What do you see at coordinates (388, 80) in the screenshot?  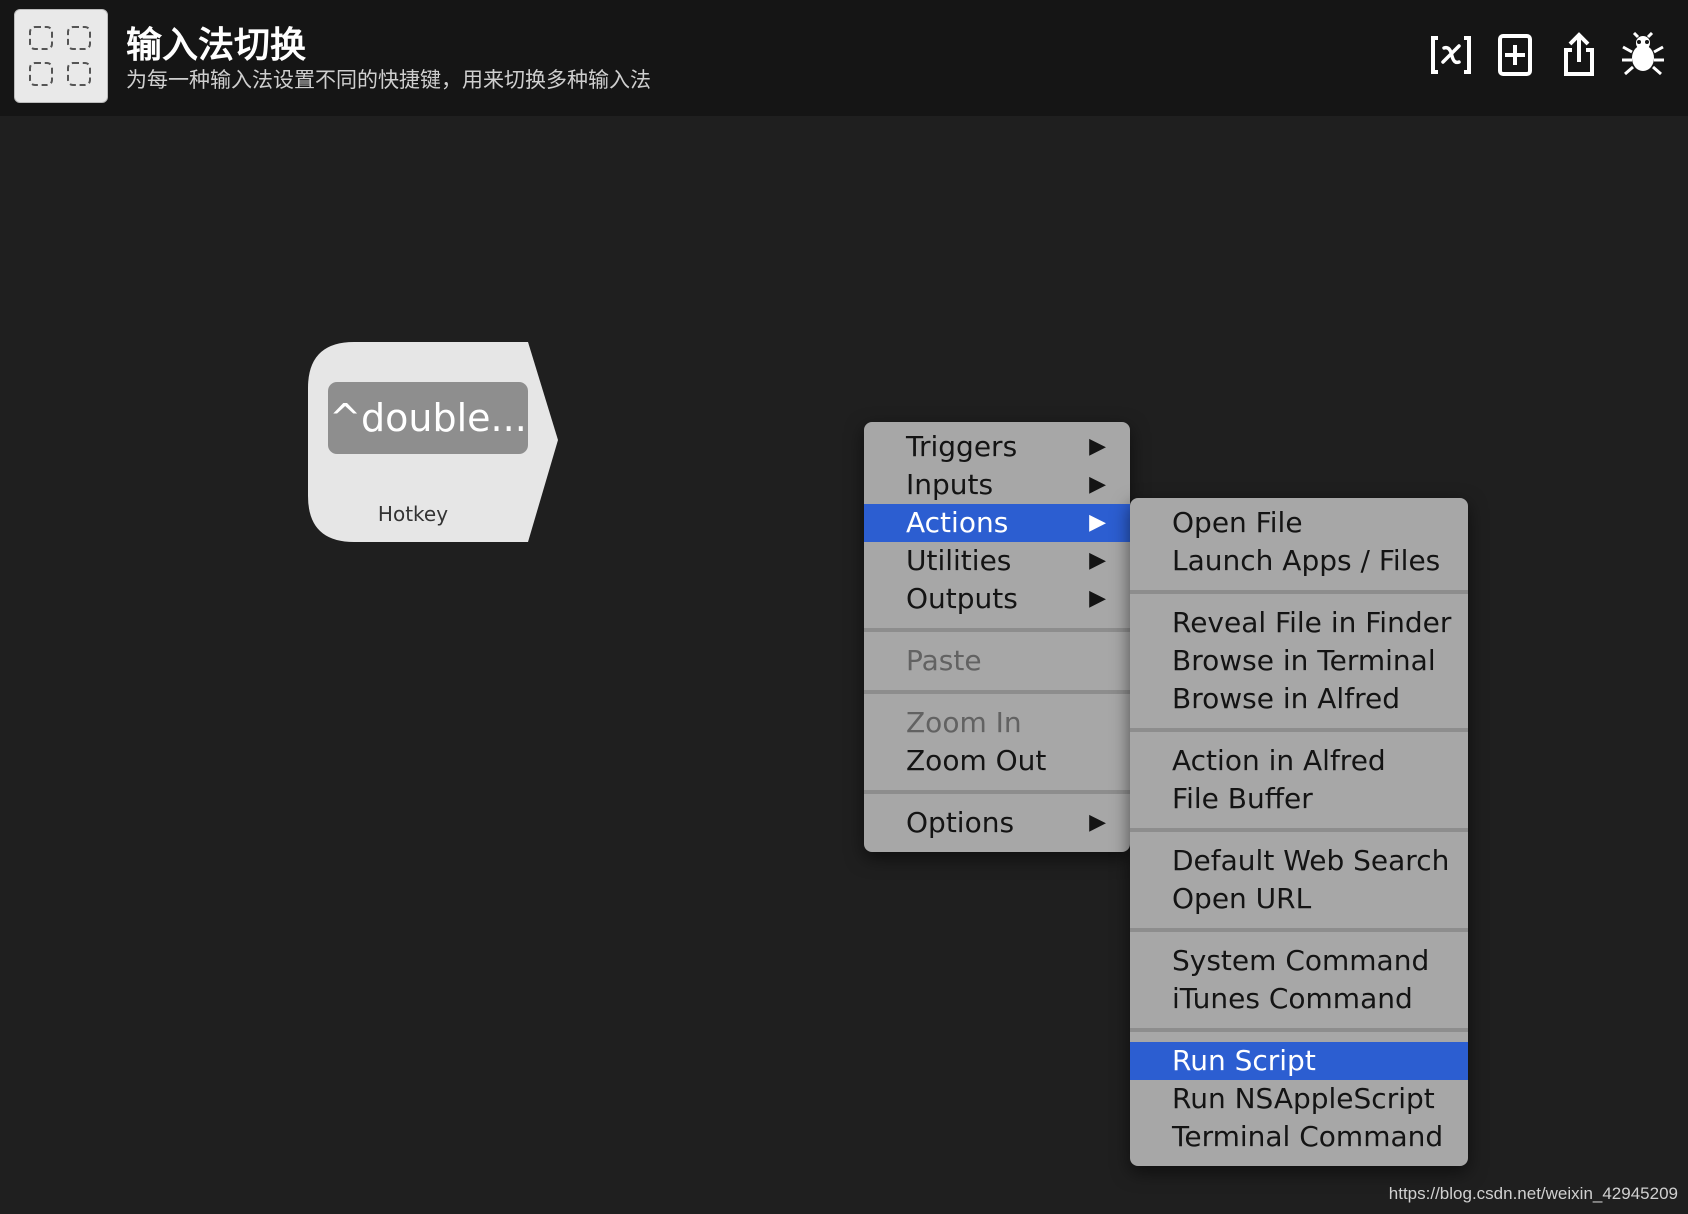 I see `workflow-description: 为每一种输入法设置不同的快捷键，用来切换多种输入法` at bounding box center [388, 80].